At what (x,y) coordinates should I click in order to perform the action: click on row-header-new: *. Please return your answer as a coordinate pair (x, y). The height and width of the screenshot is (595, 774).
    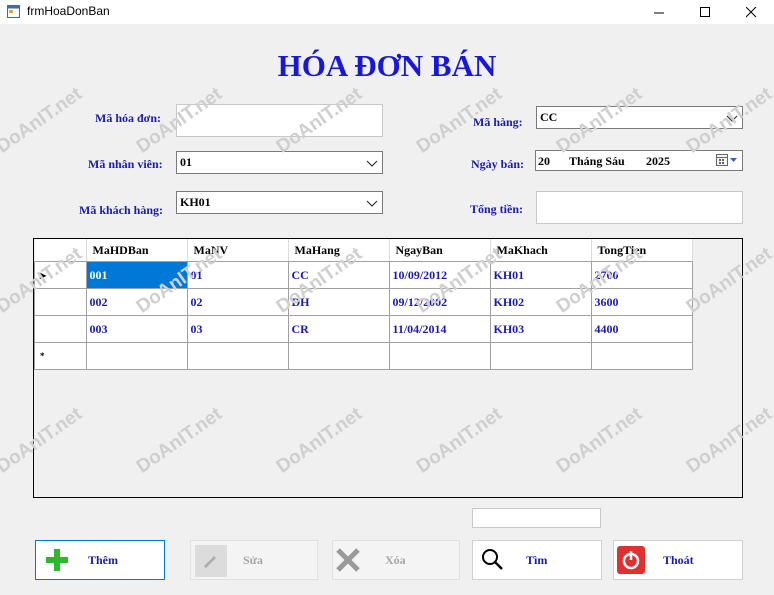
    Looking at the image, I should click on (60, 356).